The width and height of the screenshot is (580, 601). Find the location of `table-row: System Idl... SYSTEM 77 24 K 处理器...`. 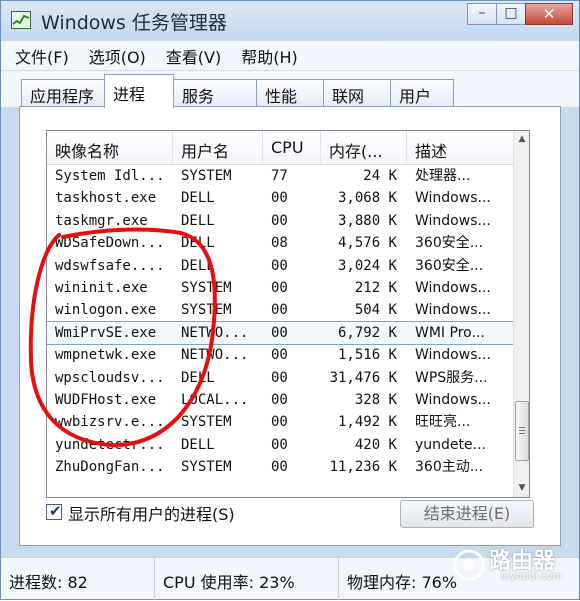

table-row: System Idl... SYSTEM 77 24 K 处理器... is located at coordinates (282, 176).